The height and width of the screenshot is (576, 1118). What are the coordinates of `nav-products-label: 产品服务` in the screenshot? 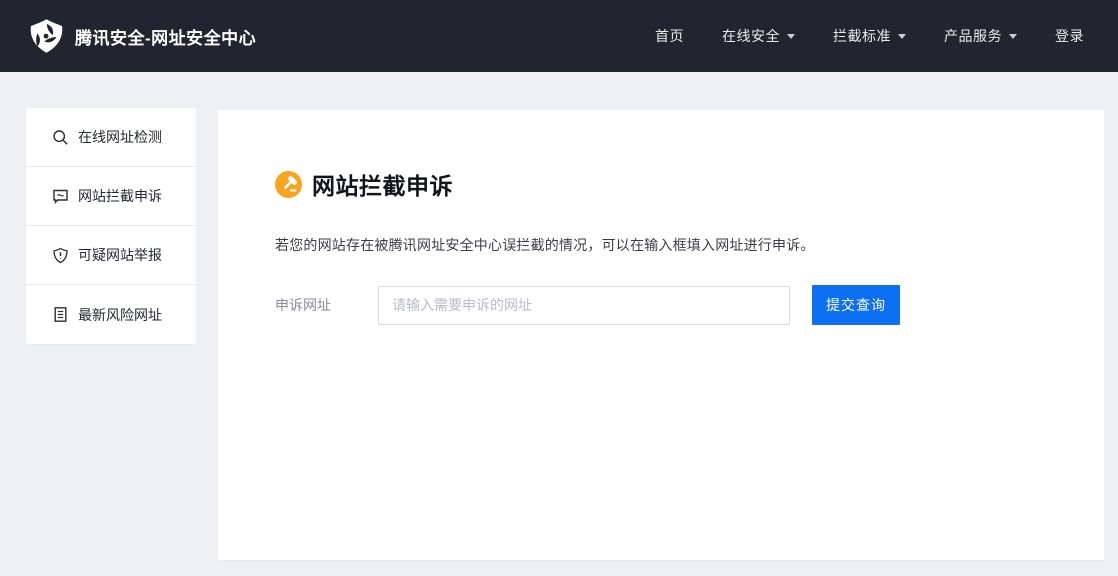 It's located at (973, 36).